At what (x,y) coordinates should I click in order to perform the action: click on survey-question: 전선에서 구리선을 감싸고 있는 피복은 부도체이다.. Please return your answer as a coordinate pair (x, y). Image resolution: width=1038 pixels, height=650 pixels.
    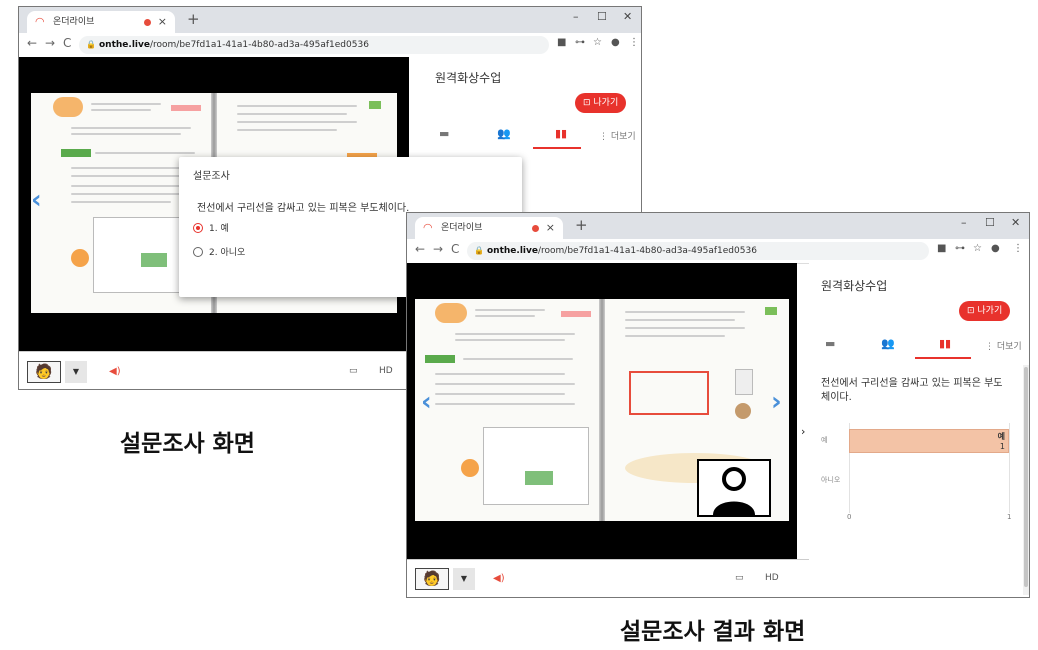
    Looking at the image, I should click on (303, 208).